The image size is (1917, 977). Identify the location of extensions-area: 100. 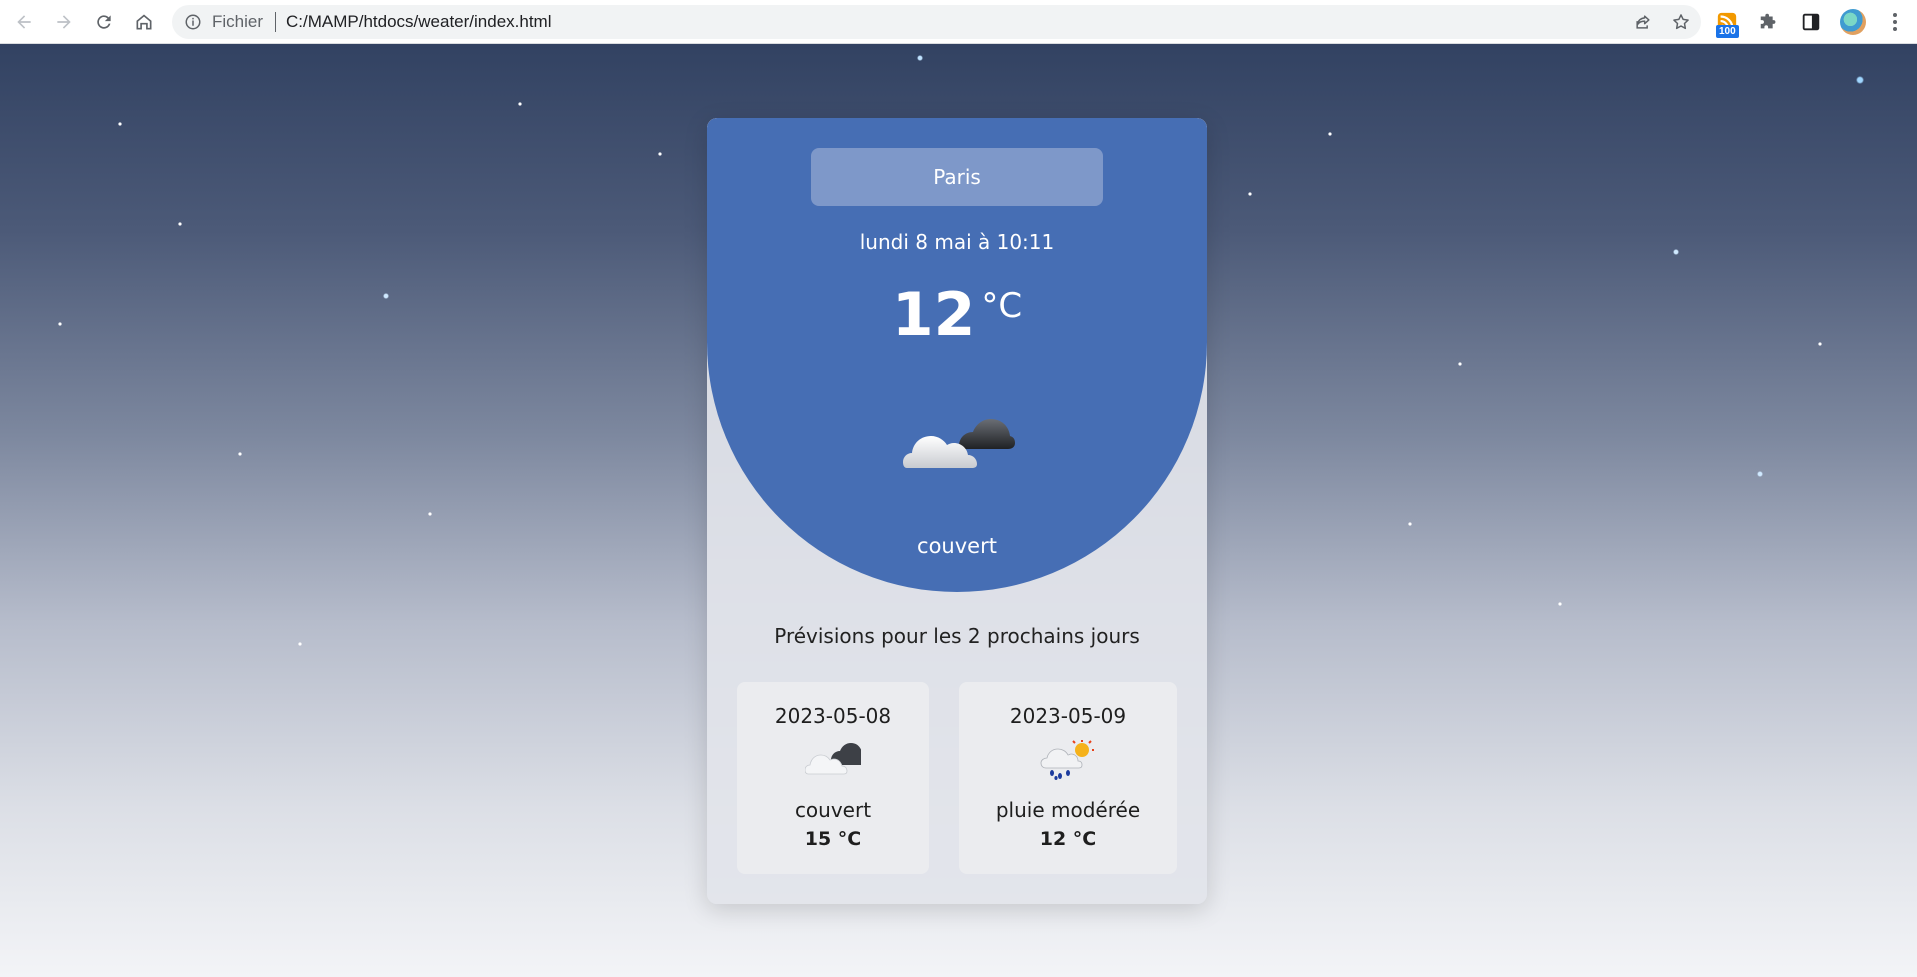
(1811, 22).